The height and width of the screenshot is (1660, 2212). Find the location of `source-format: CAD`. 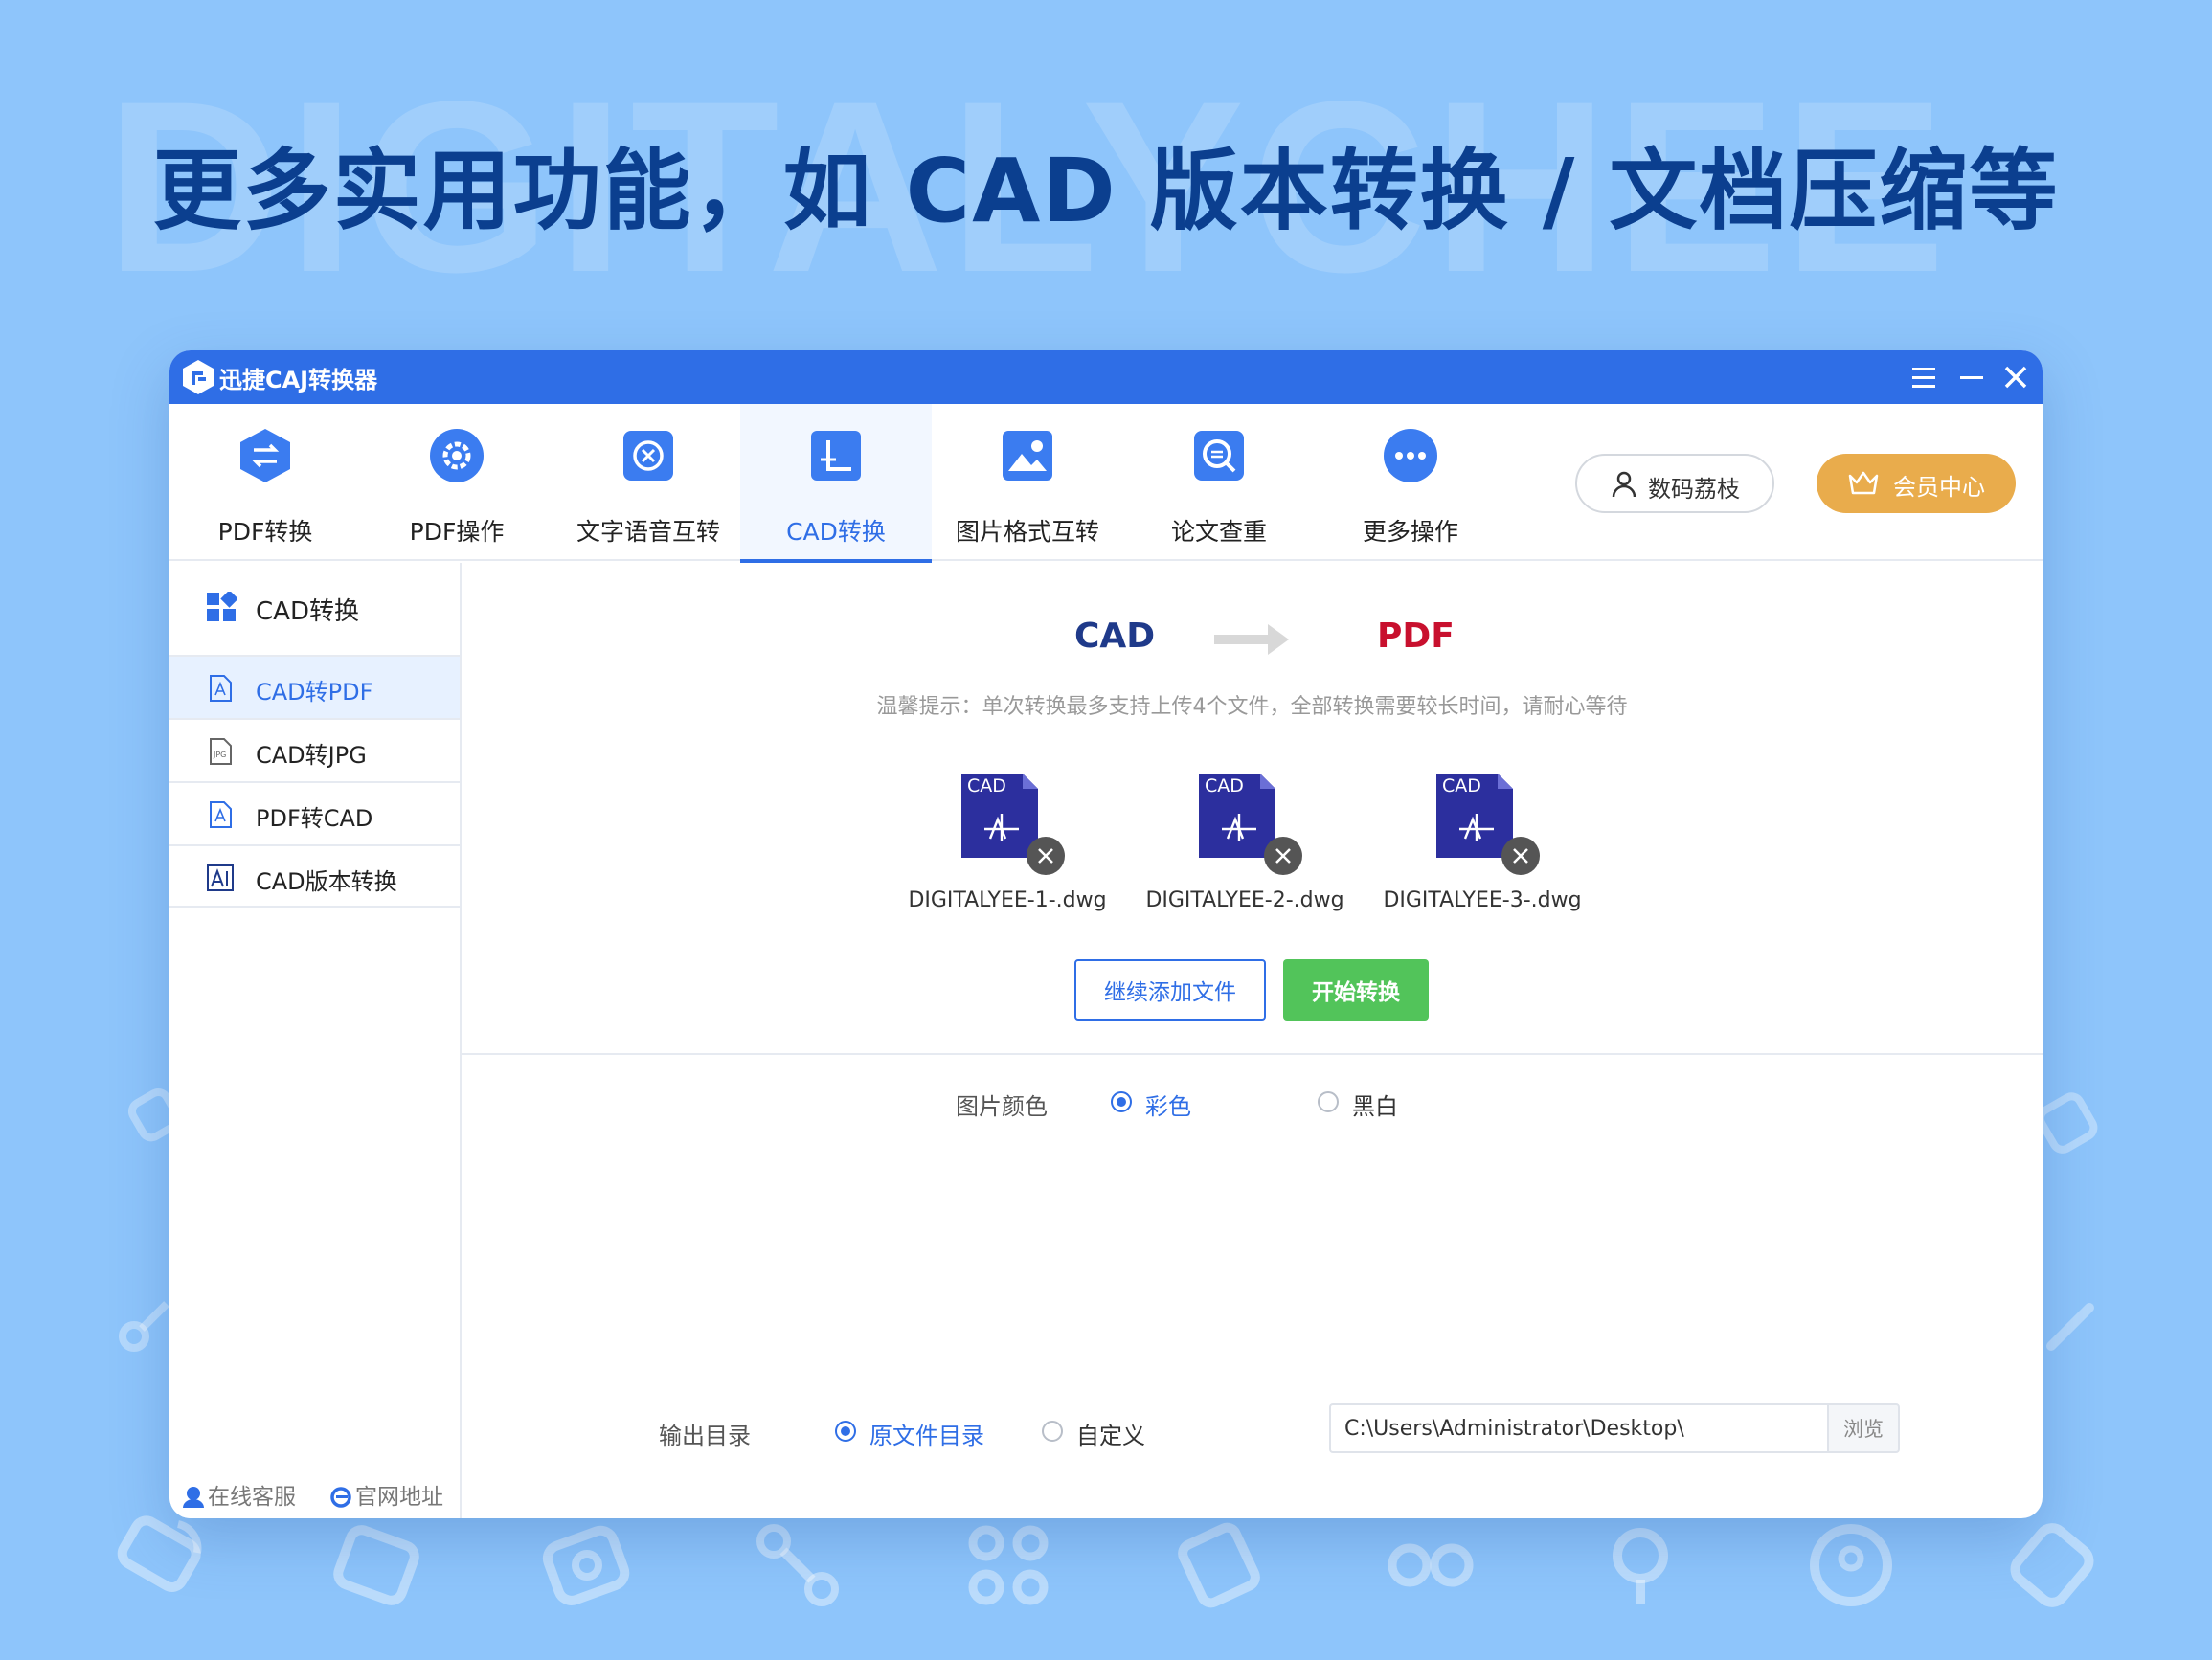

source-format: CAD is located at coordinates (1115, 636).